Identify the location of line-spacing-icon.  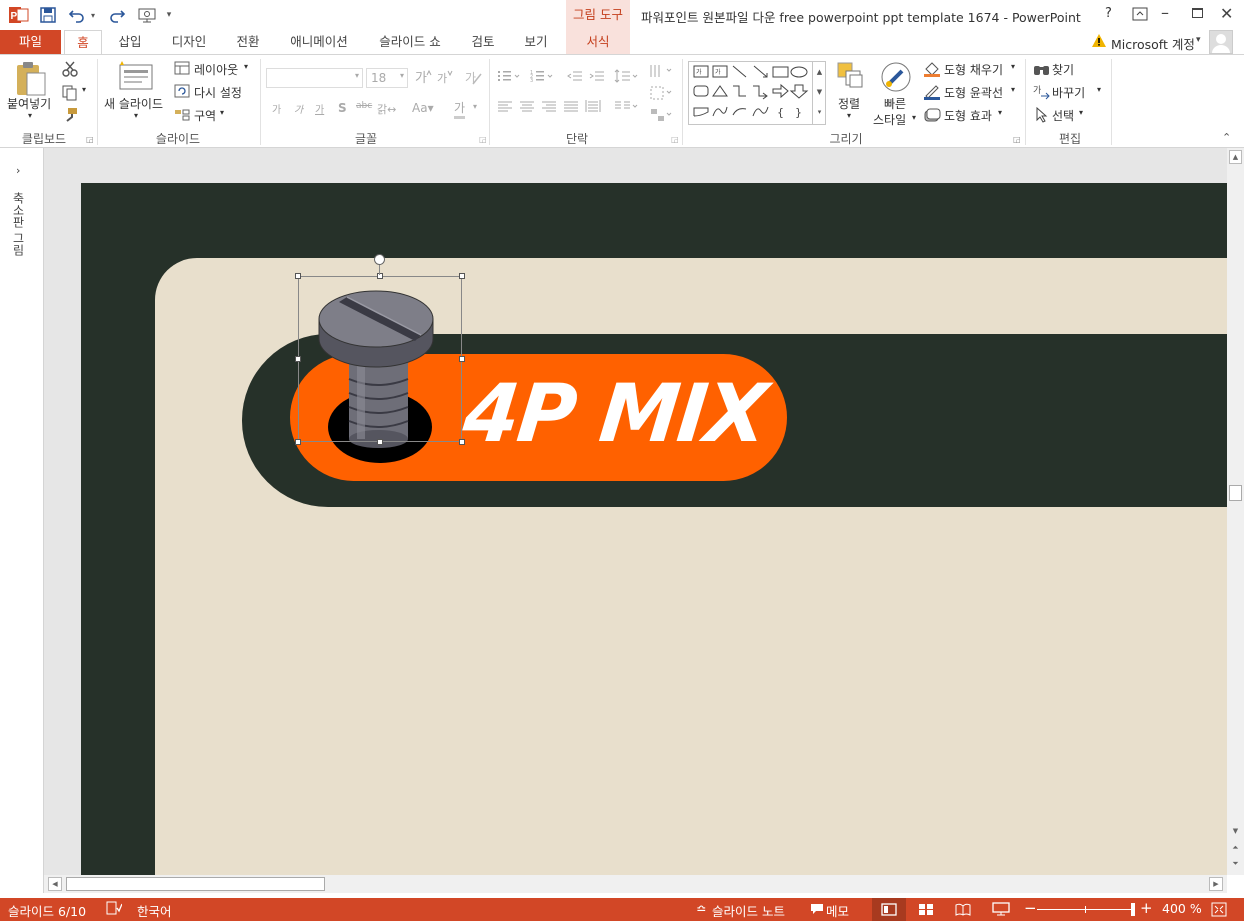
(627, 77).